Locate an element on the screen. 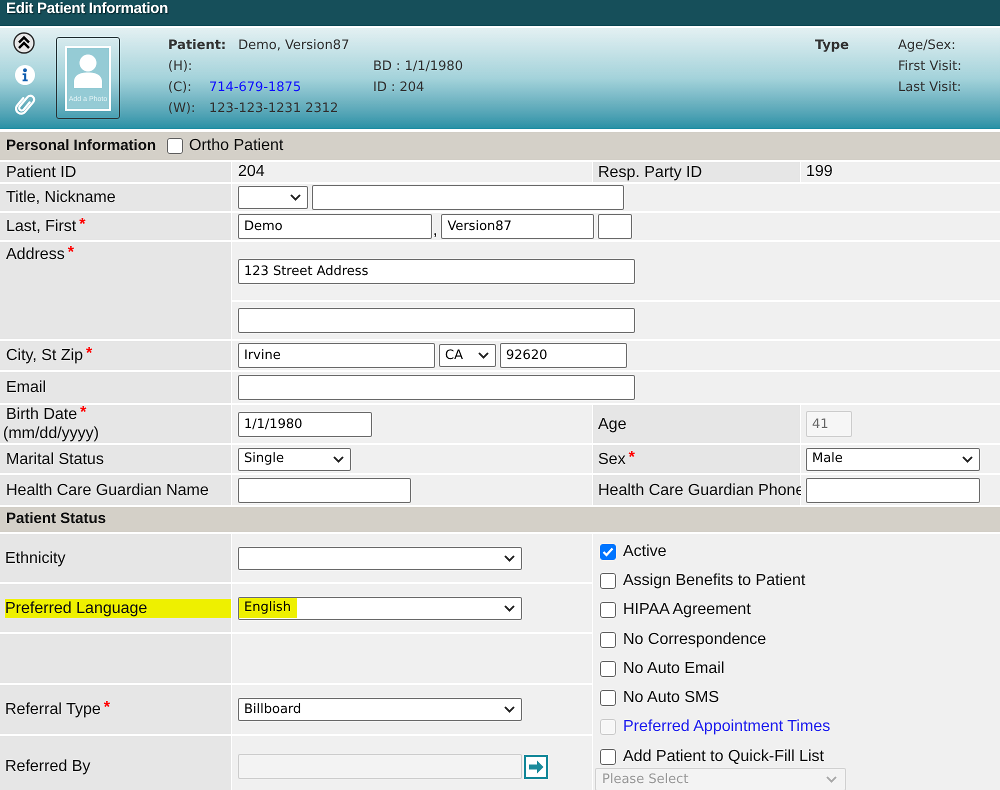 This screenshot has height=790, width=1000. field-label: Referred By is located at coordinates (47, 766).